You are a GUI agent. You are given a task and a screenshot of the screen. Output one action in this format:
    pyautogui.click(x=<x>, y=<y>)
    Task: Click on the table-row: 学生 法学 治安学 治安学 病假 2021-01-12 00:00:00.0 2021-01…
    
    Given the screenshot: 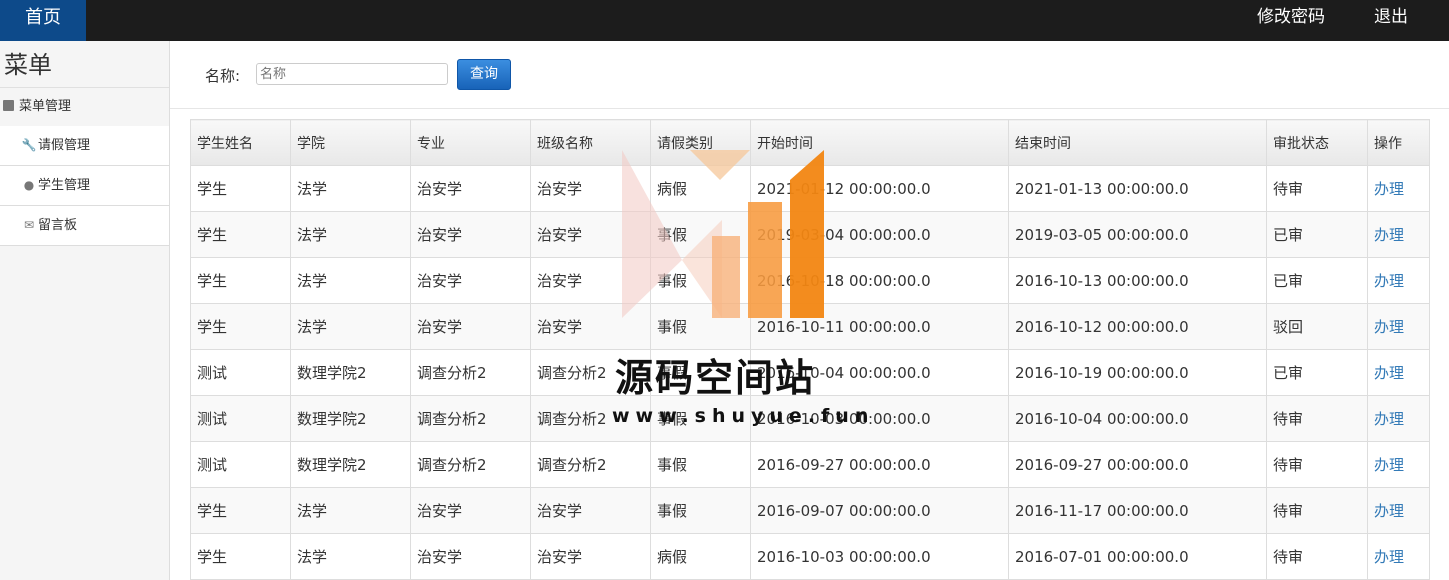 What is the action you would take?
    pyautogui.click(x=810, y=188)
    